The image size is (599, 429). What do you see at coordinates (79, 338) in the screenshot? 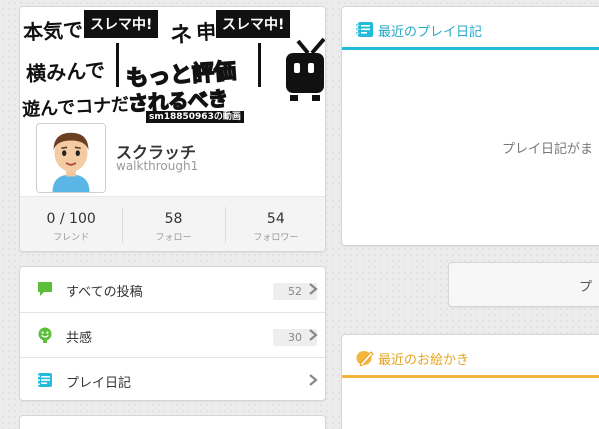
I see `menu-item-label: 共感` at bounding box center [79, 338].